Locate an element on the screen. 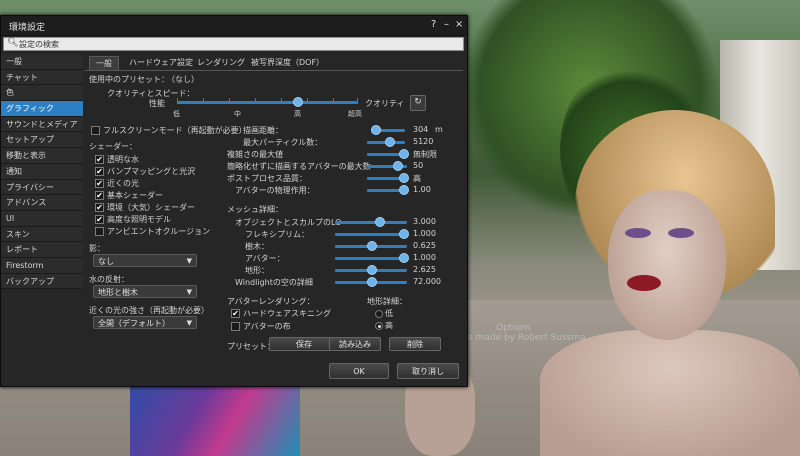  sidebar-item-advanced: アドバンス is located at coordinates (42, 203).